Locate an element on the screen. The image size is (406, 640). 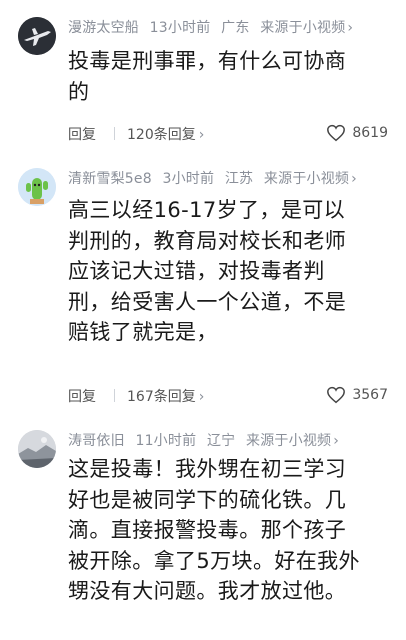
comment-meta: 清新雪梨5e8 3小时前 江苏 来源于小视频 › is located at coordinates (215, 178).